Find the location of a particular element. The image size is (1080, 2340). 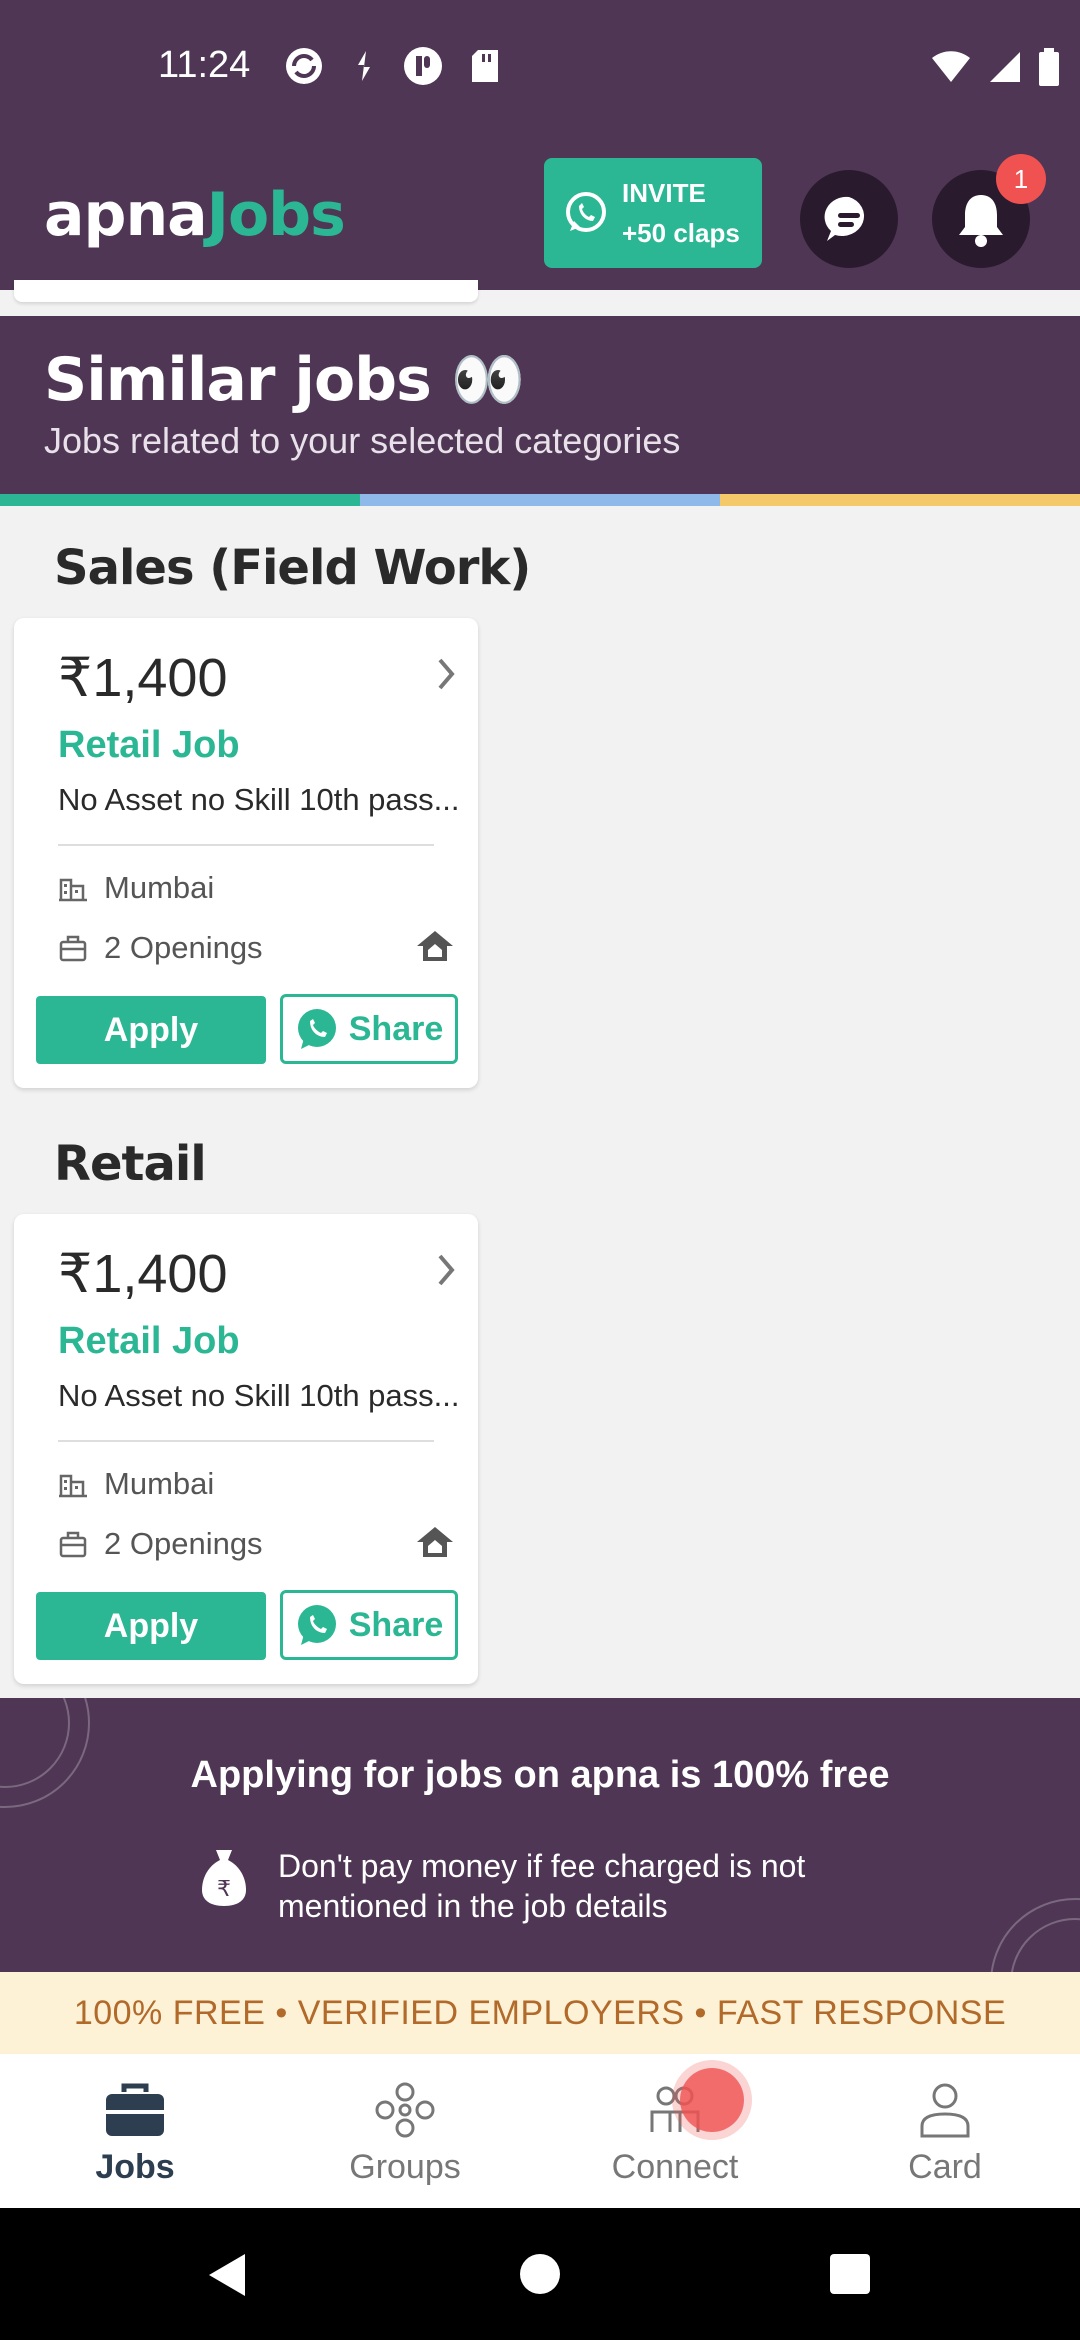

invite-label: INVITE is located at coordinates (664, 193).